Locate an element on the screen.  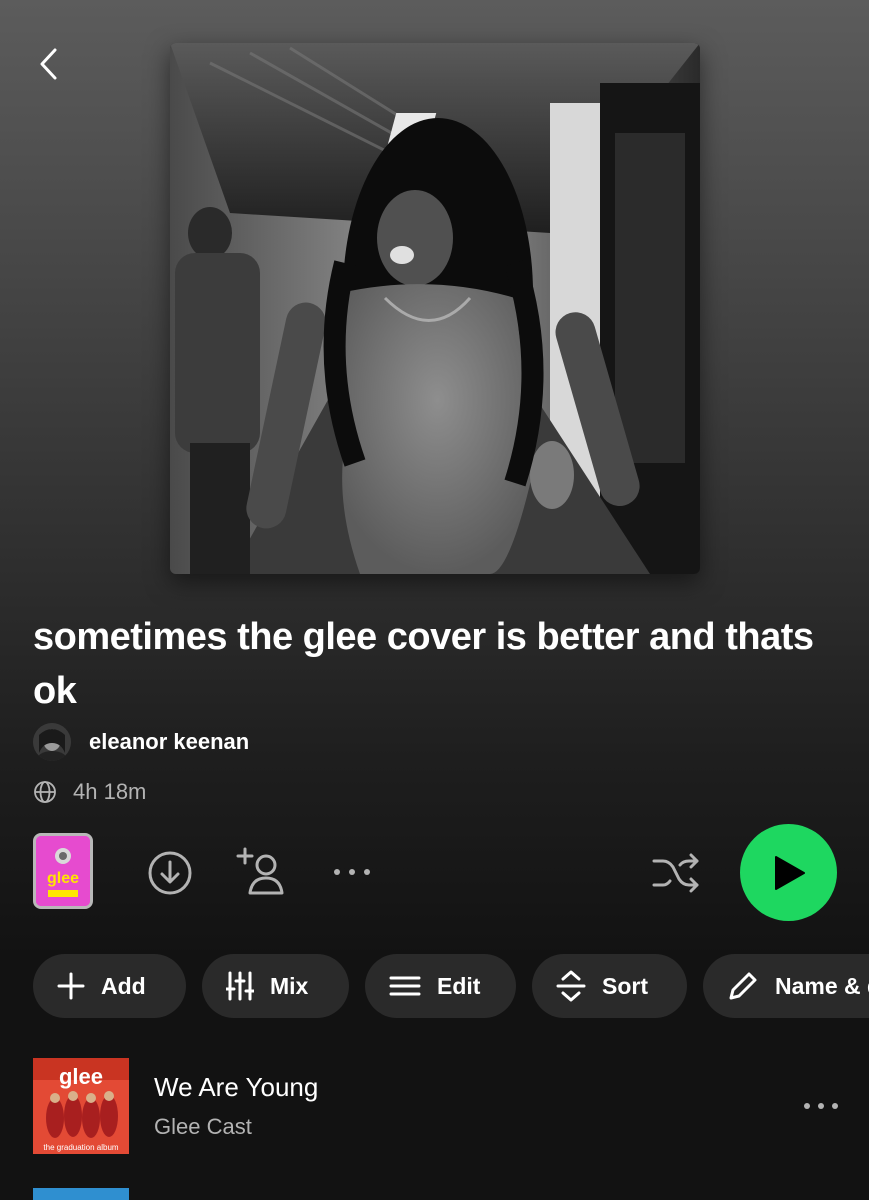
name-details-chip: Name & d is located at coordinates (786, 986).